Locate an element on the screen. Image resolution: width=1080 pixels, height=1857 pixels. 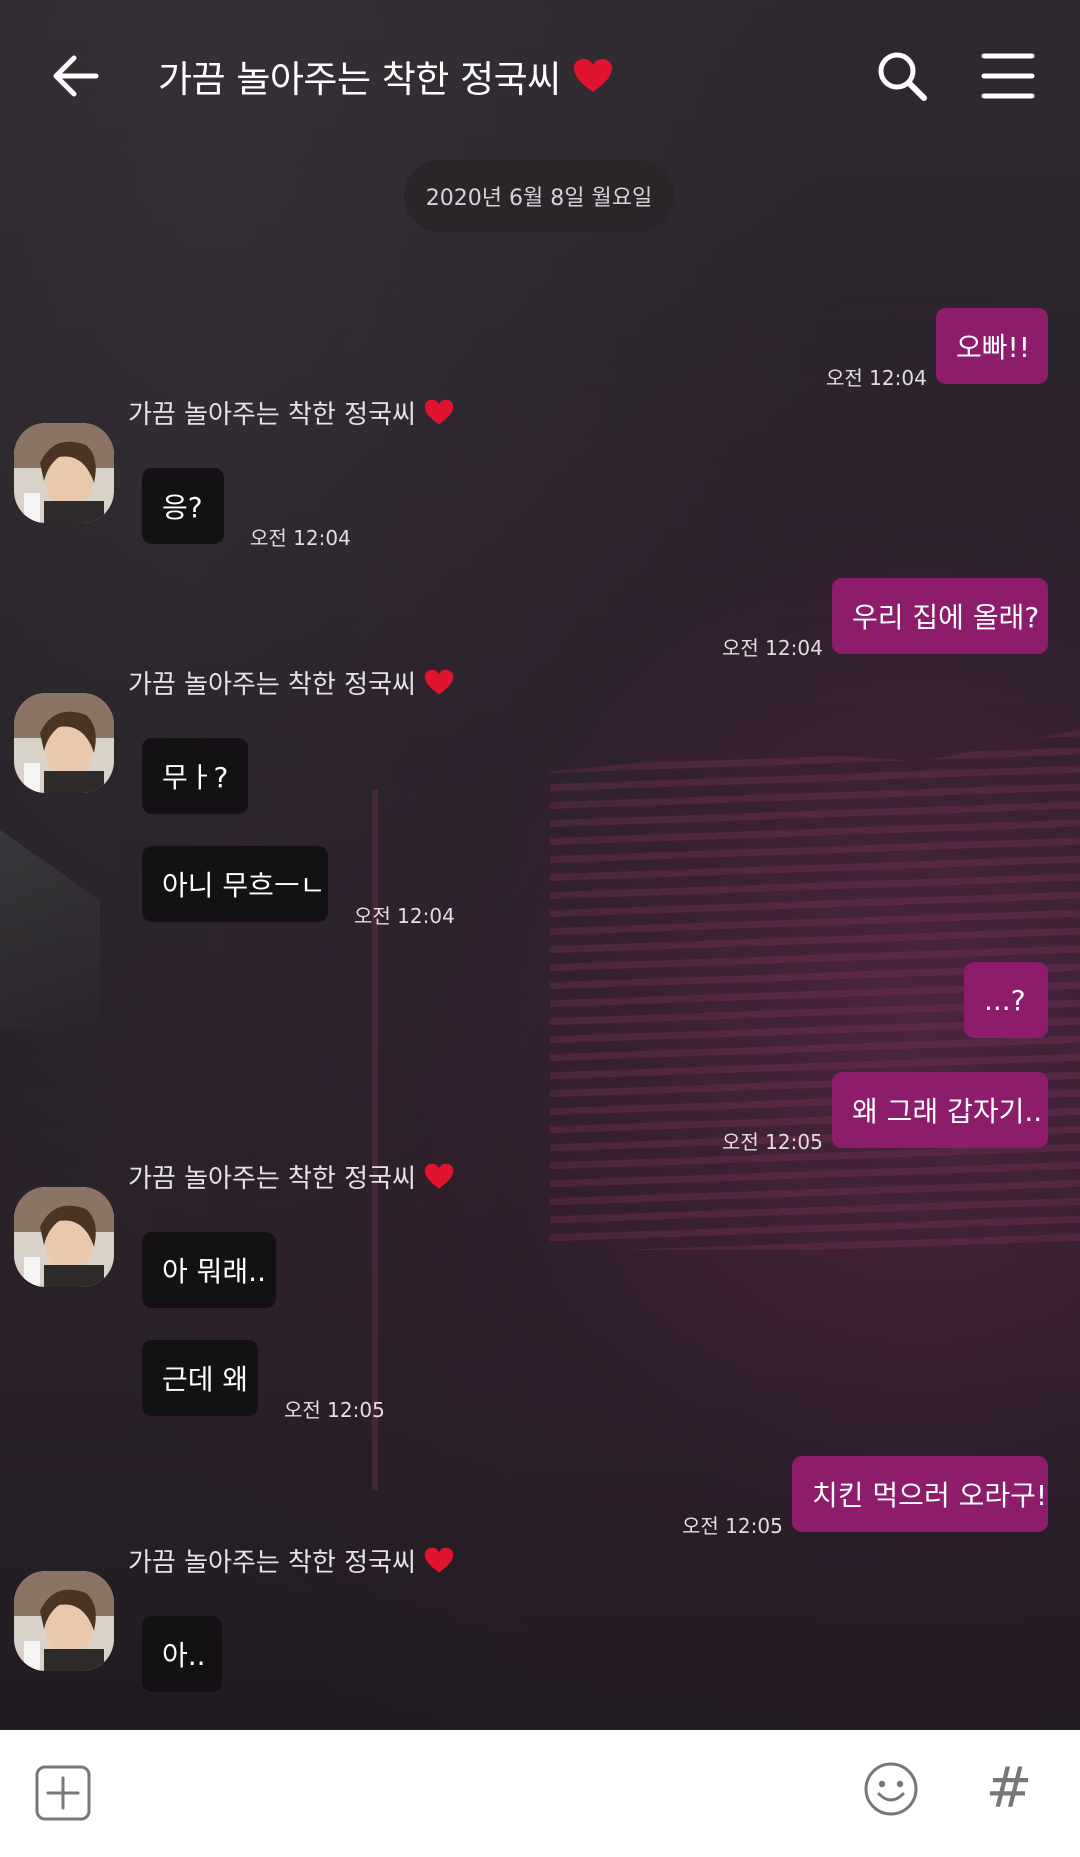
message-bubble: 무ㅏ? is located at coordinates (195, 776).